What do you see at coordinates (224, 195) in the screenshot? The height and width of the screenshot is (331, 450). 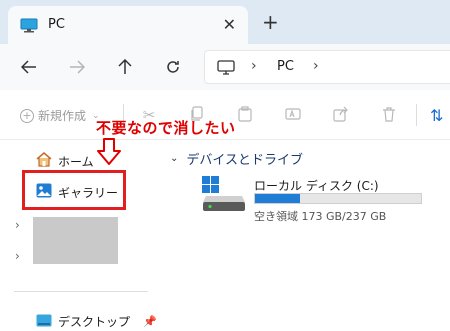 I see `drive-icon` at bounding box center [224, 195].